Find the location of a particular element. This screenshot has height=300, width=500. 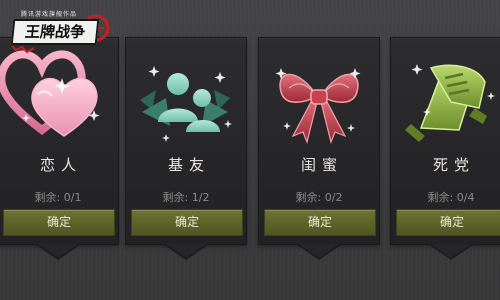

remaining-count: 剩余: 0/1 is located at coordinates (58, 197).